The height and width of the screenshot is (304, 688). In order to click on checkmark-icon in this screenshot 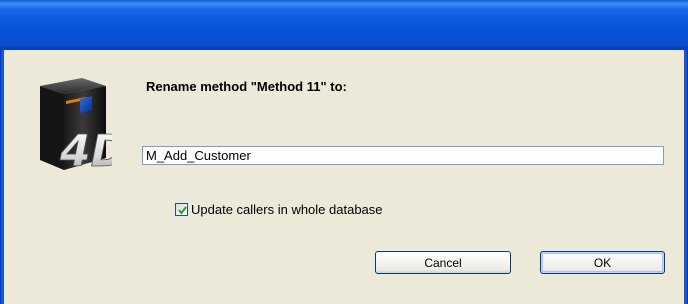, I will do `click(182, 210)`.